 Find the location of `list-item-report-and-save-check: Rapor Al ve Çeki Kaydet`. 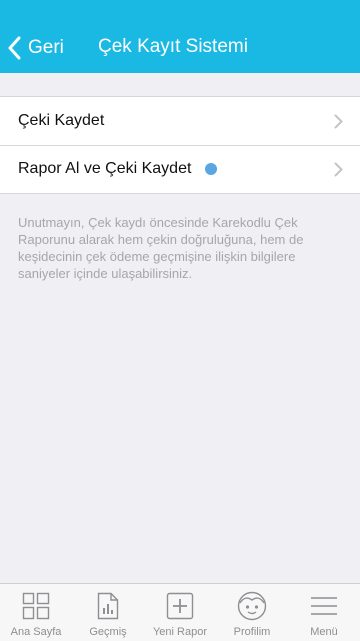

list-item-report-and-save-check: Rapor Al ve Çeki Kaydet is located at coordinates (180, 169).